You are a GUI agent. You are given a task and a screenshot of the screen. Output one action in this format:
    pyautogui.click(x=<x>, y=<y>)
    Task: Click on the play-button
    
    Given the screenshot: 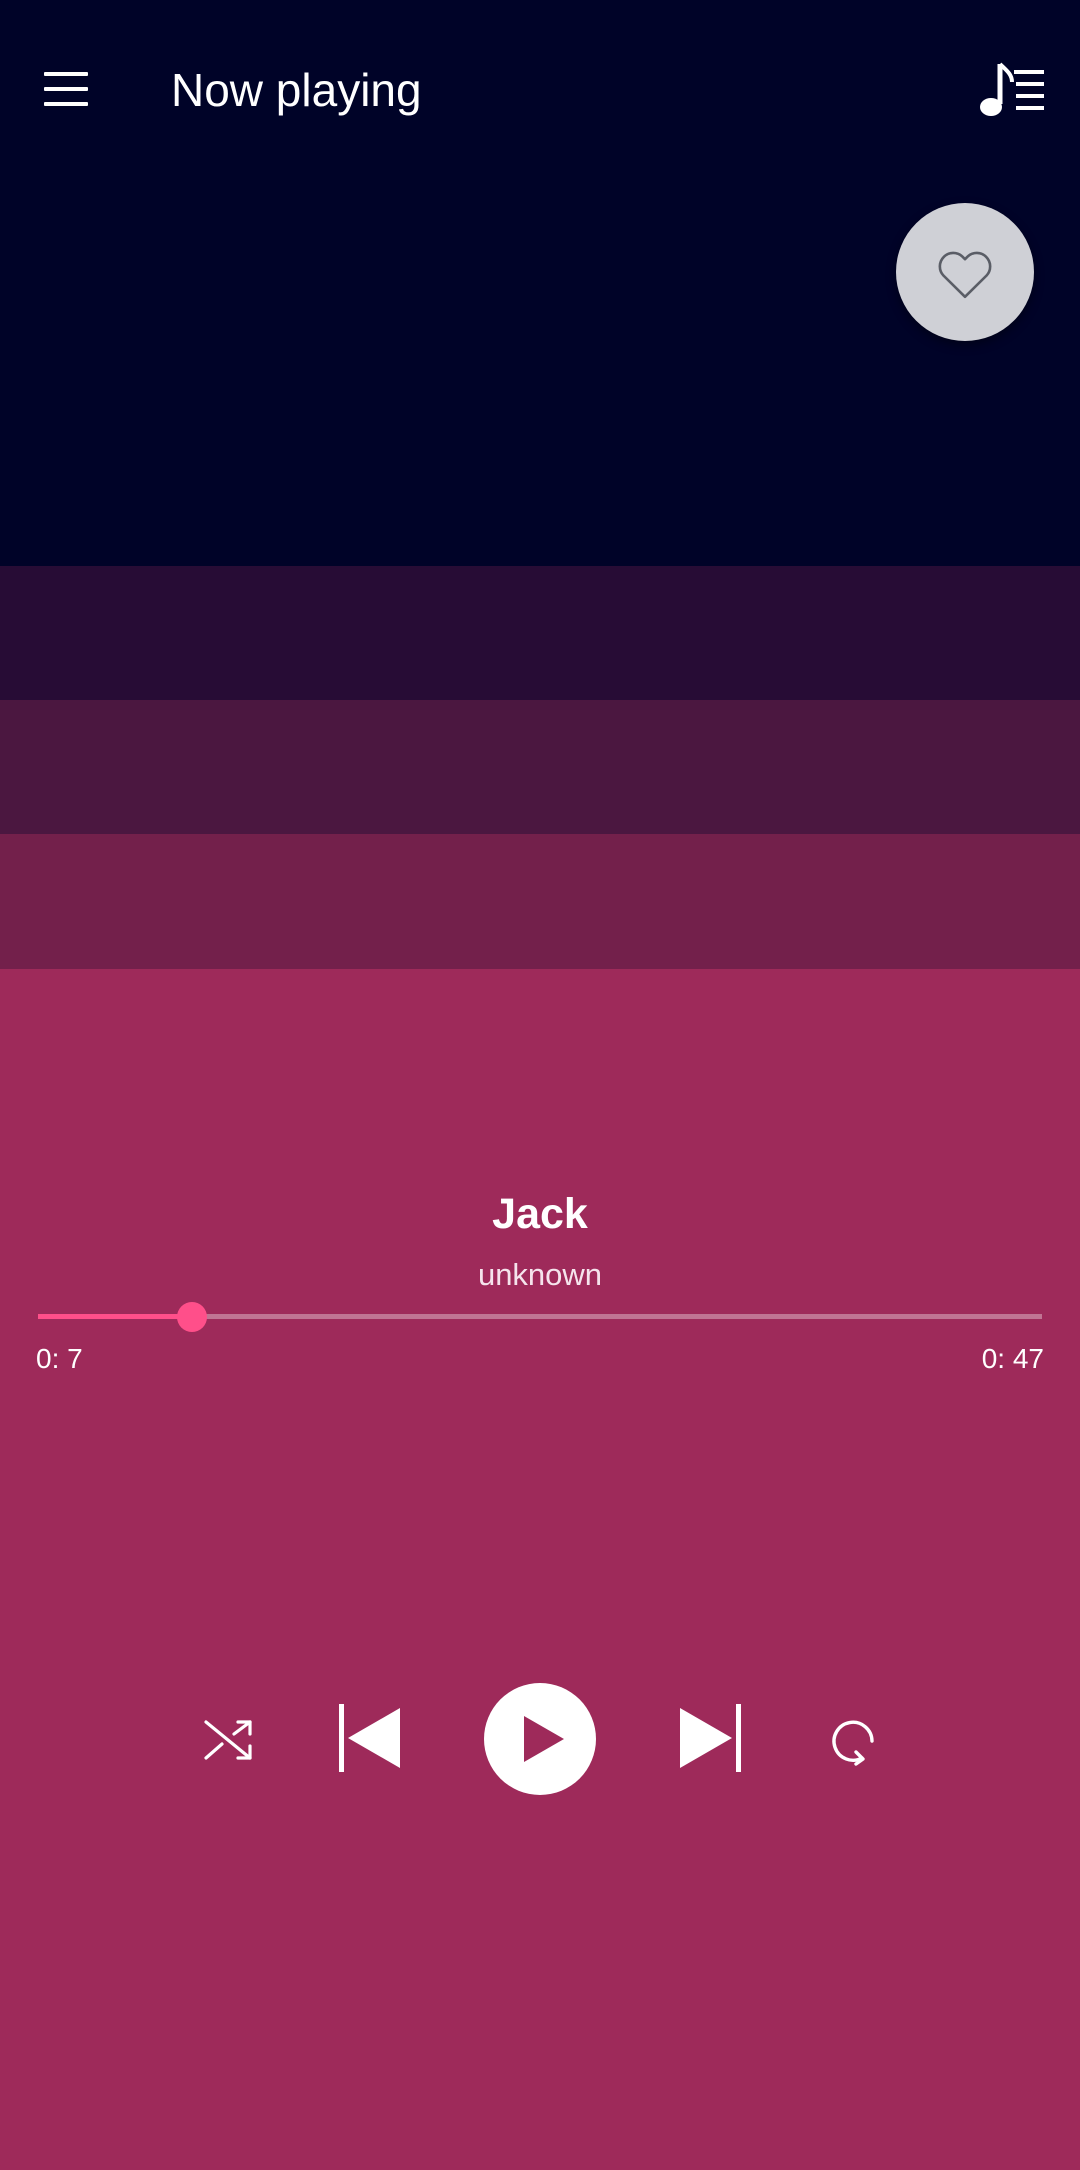 What is the action you would take?
    pyautogui.click(x=540, y=1739)
    